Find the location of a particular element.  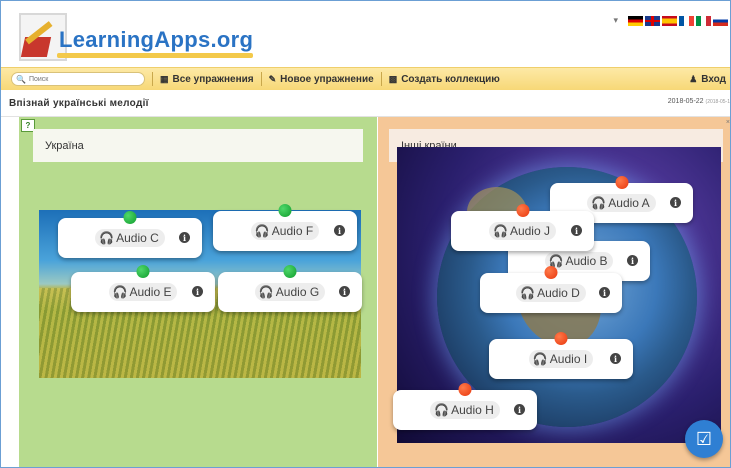

category-label-ukraine: Україна is located at coordinates (198, 145).